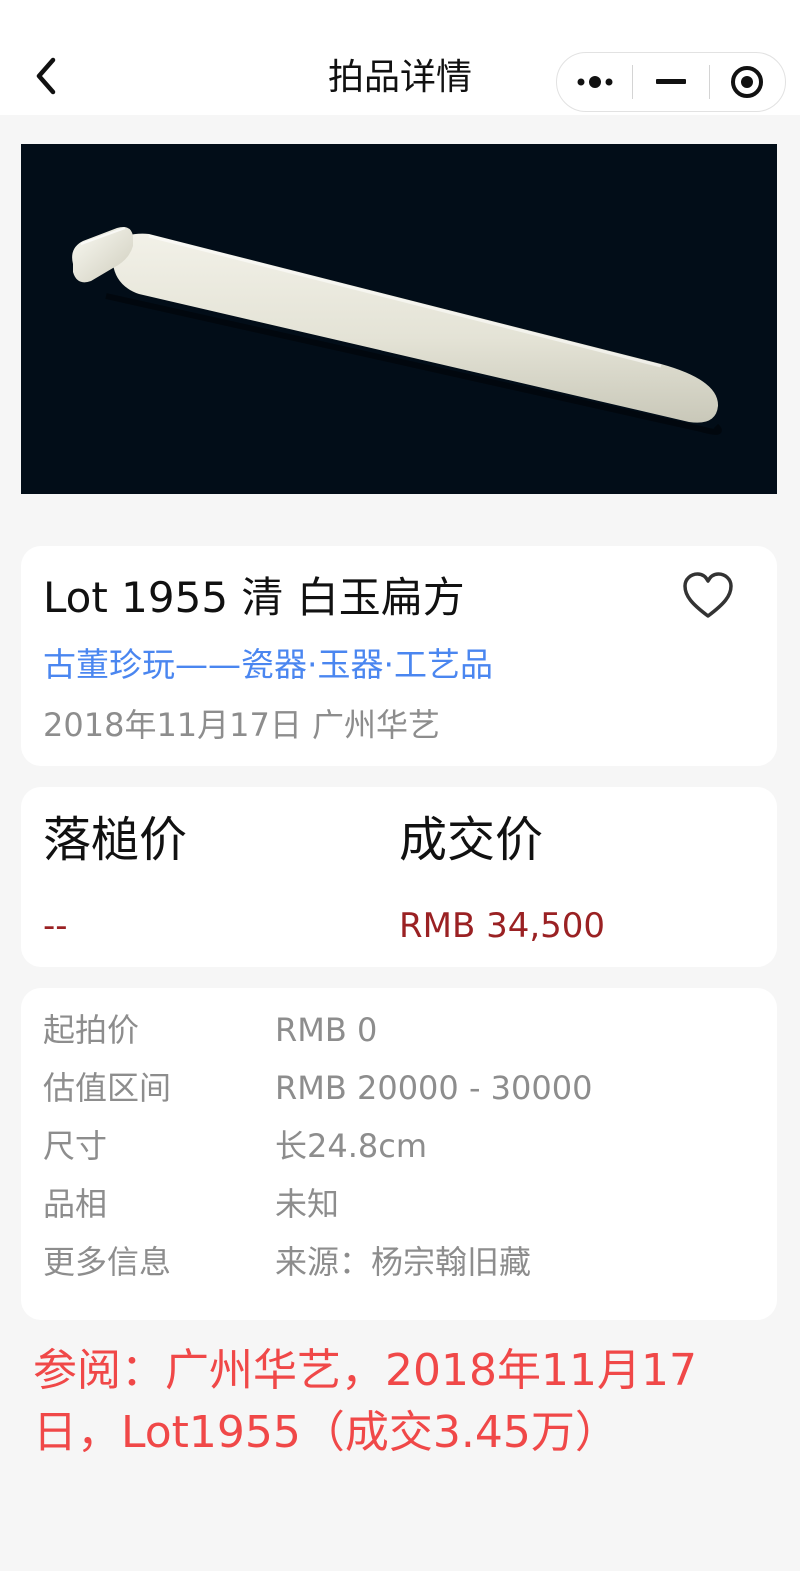  Describe the element at coordinates (254, 597) in the screenshot. I see `lot-title: Lot 1955 清 白玉扁方` at that location.